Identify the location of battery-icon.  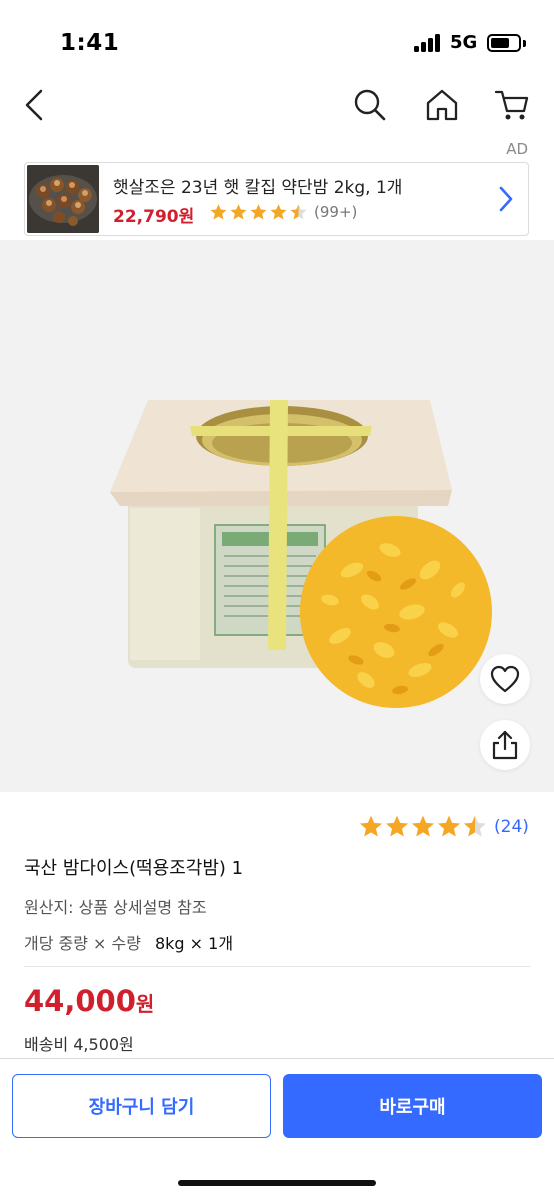
(504, 43).